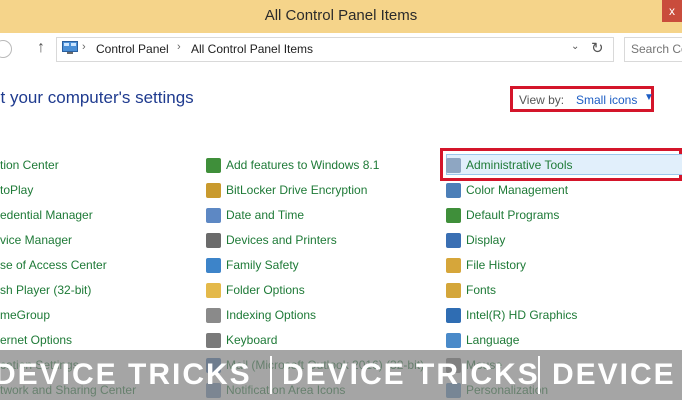 This screenshot has width=682, height=401. Describe the element at coordinates (481, 290) in the screenshot. I see `item-label: Fonts` at that location.